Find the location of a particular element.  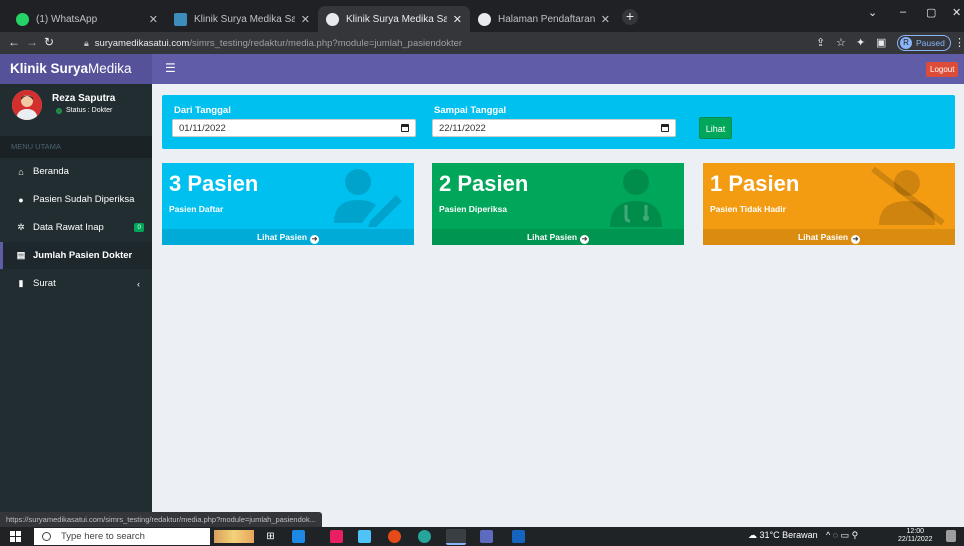

count-badge: 0 is located at coordinates (139, 227).